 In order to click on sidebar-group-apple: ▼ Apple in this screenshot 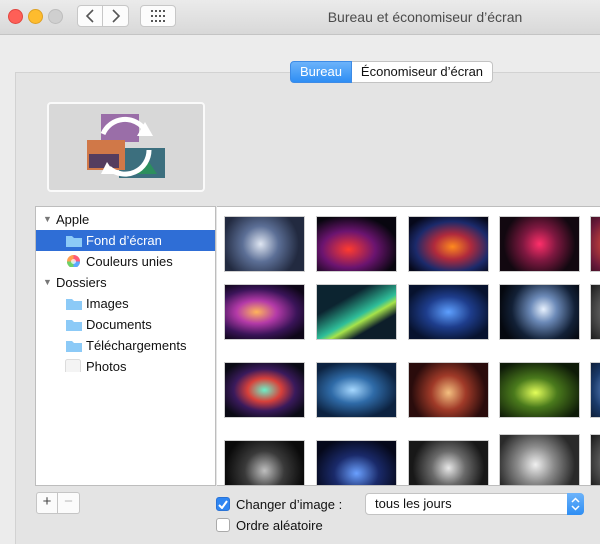, I will do `click(125, 219)`.